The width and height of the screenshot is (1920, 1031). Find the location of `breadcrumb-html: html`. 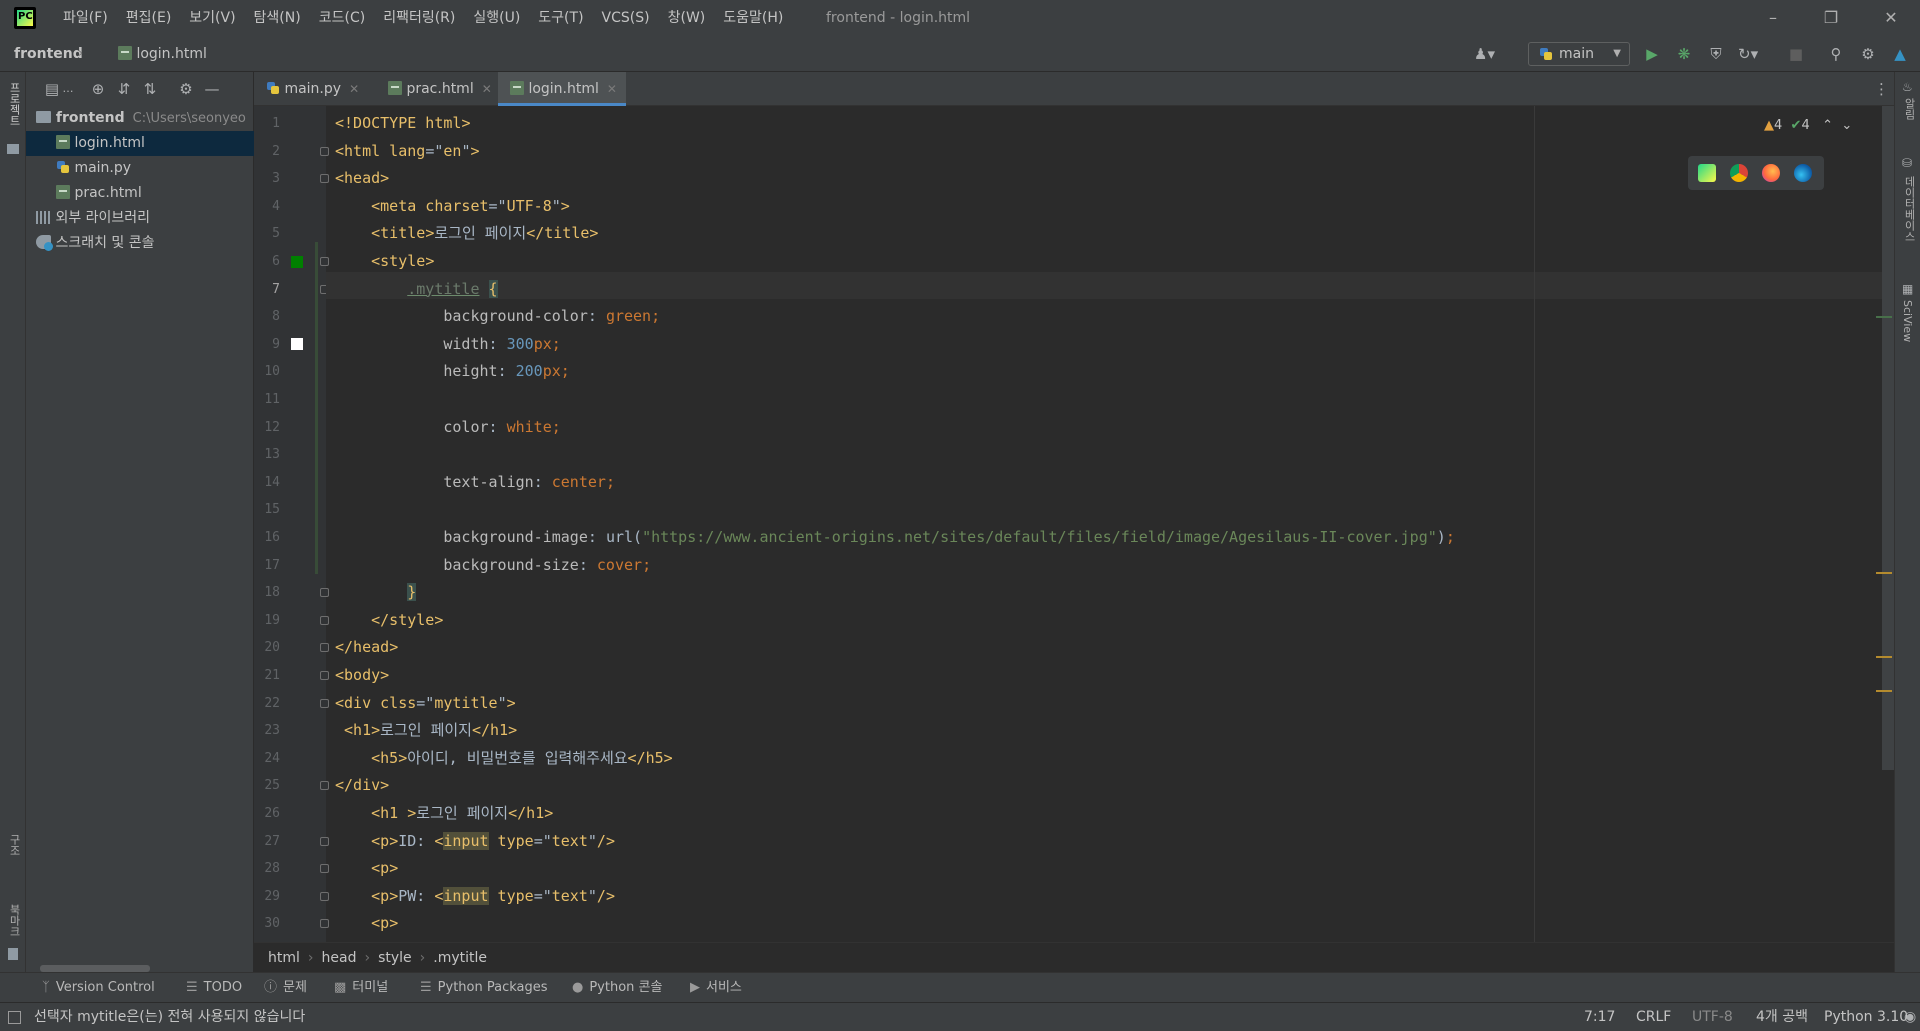

breadcrumb-html: html is located at coordinates (284, 958).